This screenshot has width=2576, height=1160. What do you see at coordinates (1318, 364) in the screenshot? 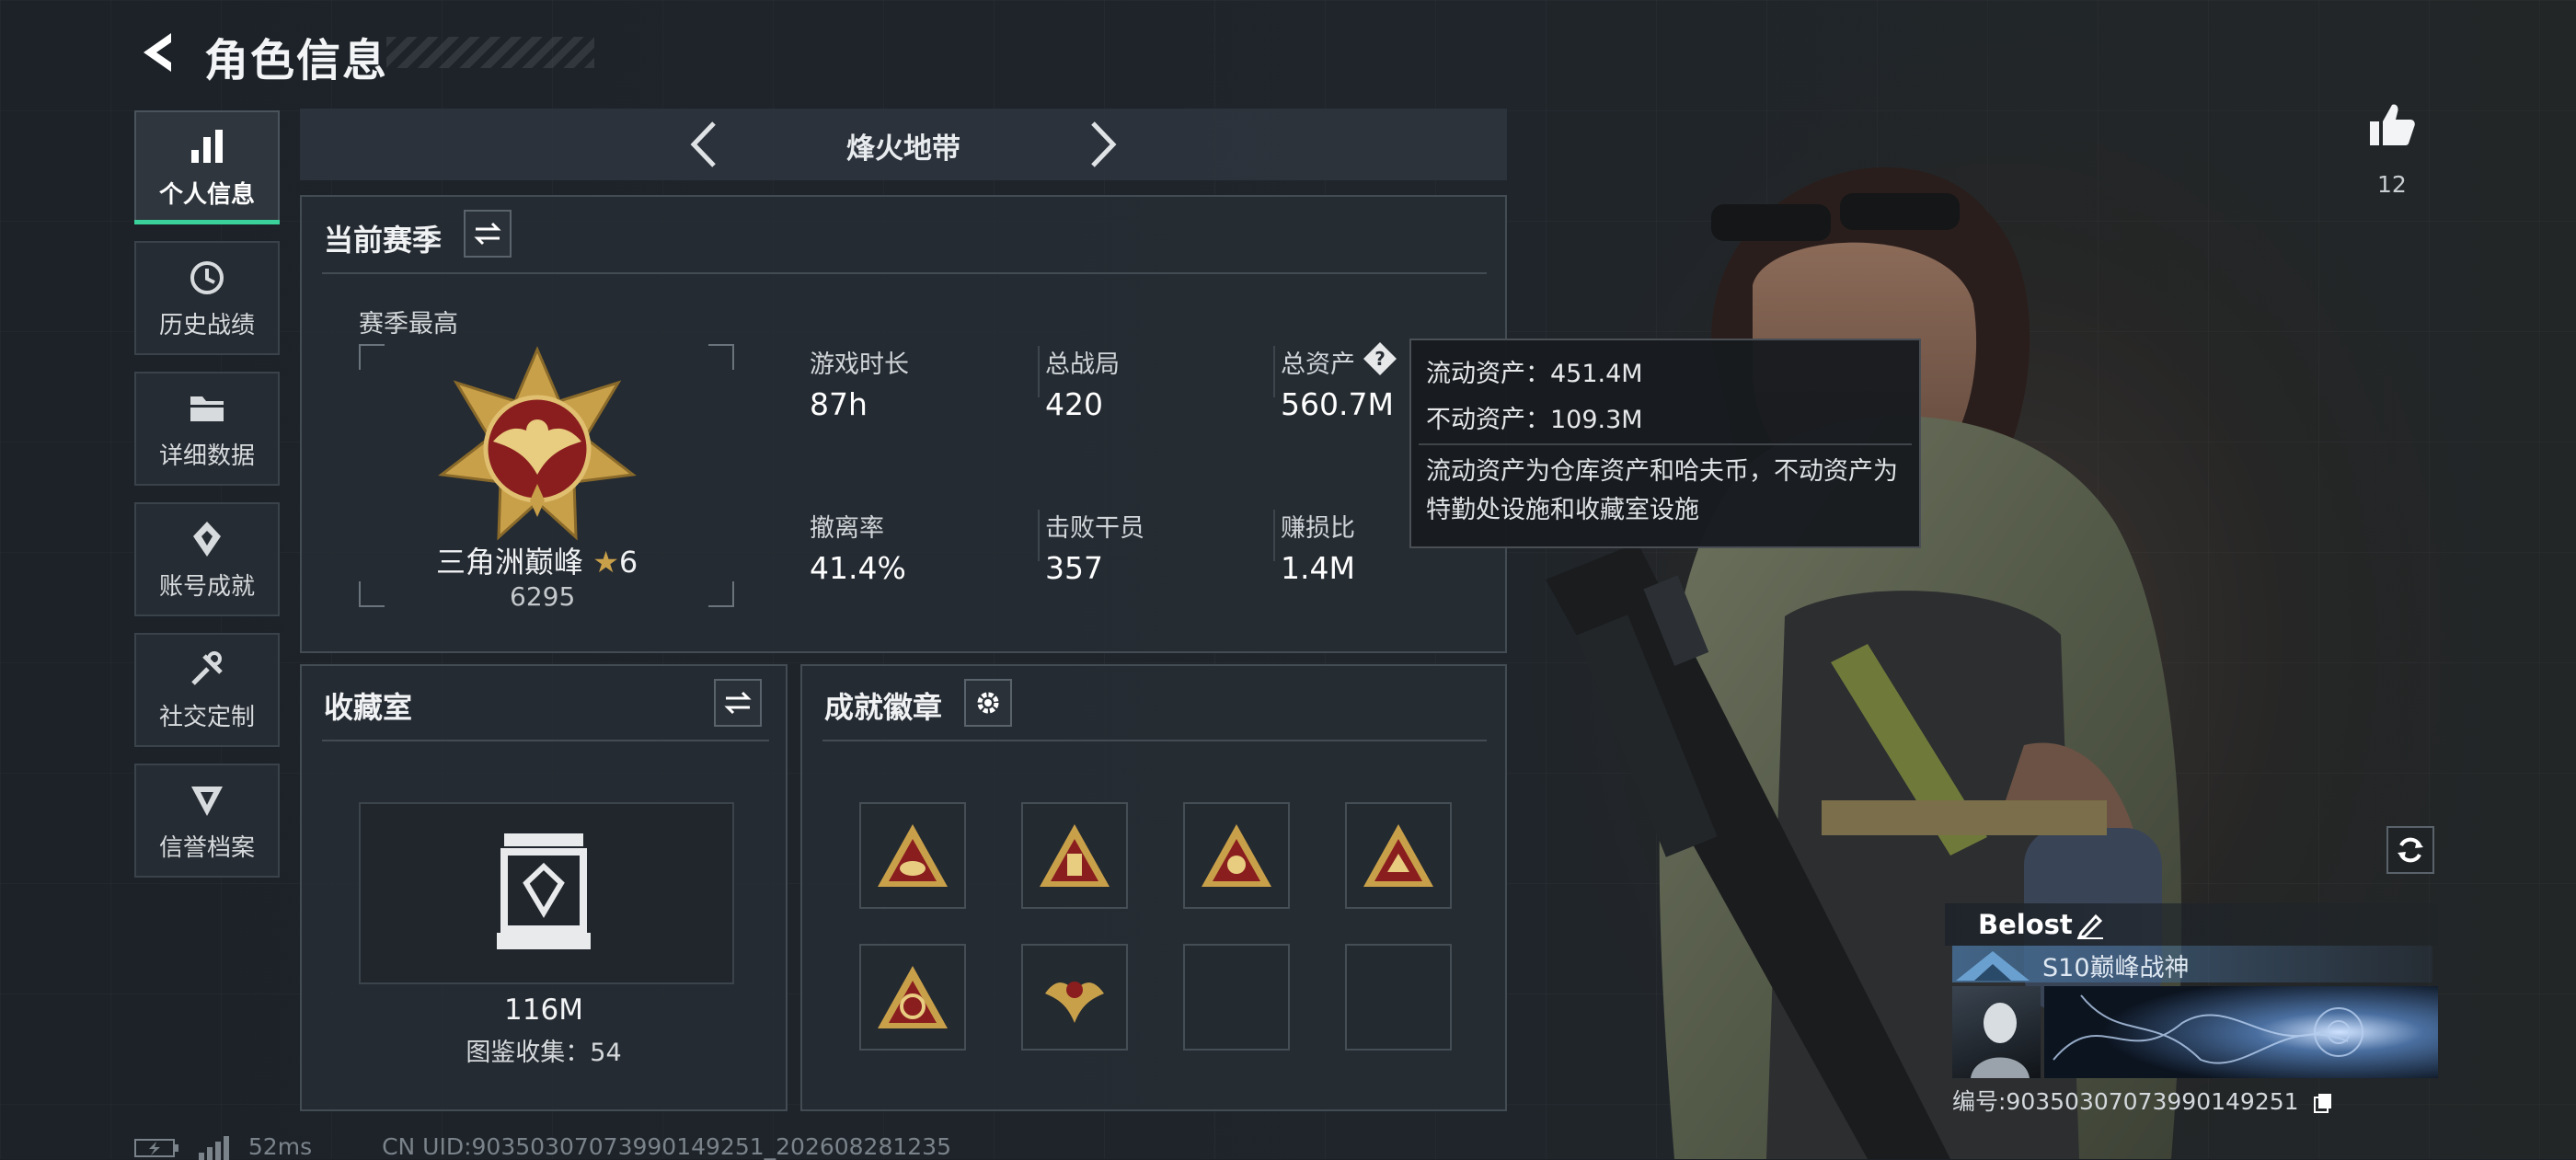
I see `stat-label-total-assets: 总资产` at bounding box center [1318, 364].